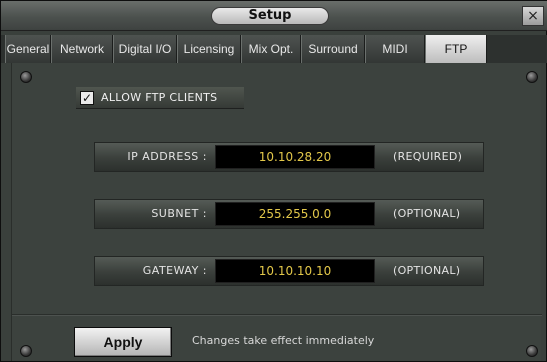  What do you see at coordinates (532, 77) in the screenshot?
I see `screw-top-right-icon` at bounding box center [532, 77].